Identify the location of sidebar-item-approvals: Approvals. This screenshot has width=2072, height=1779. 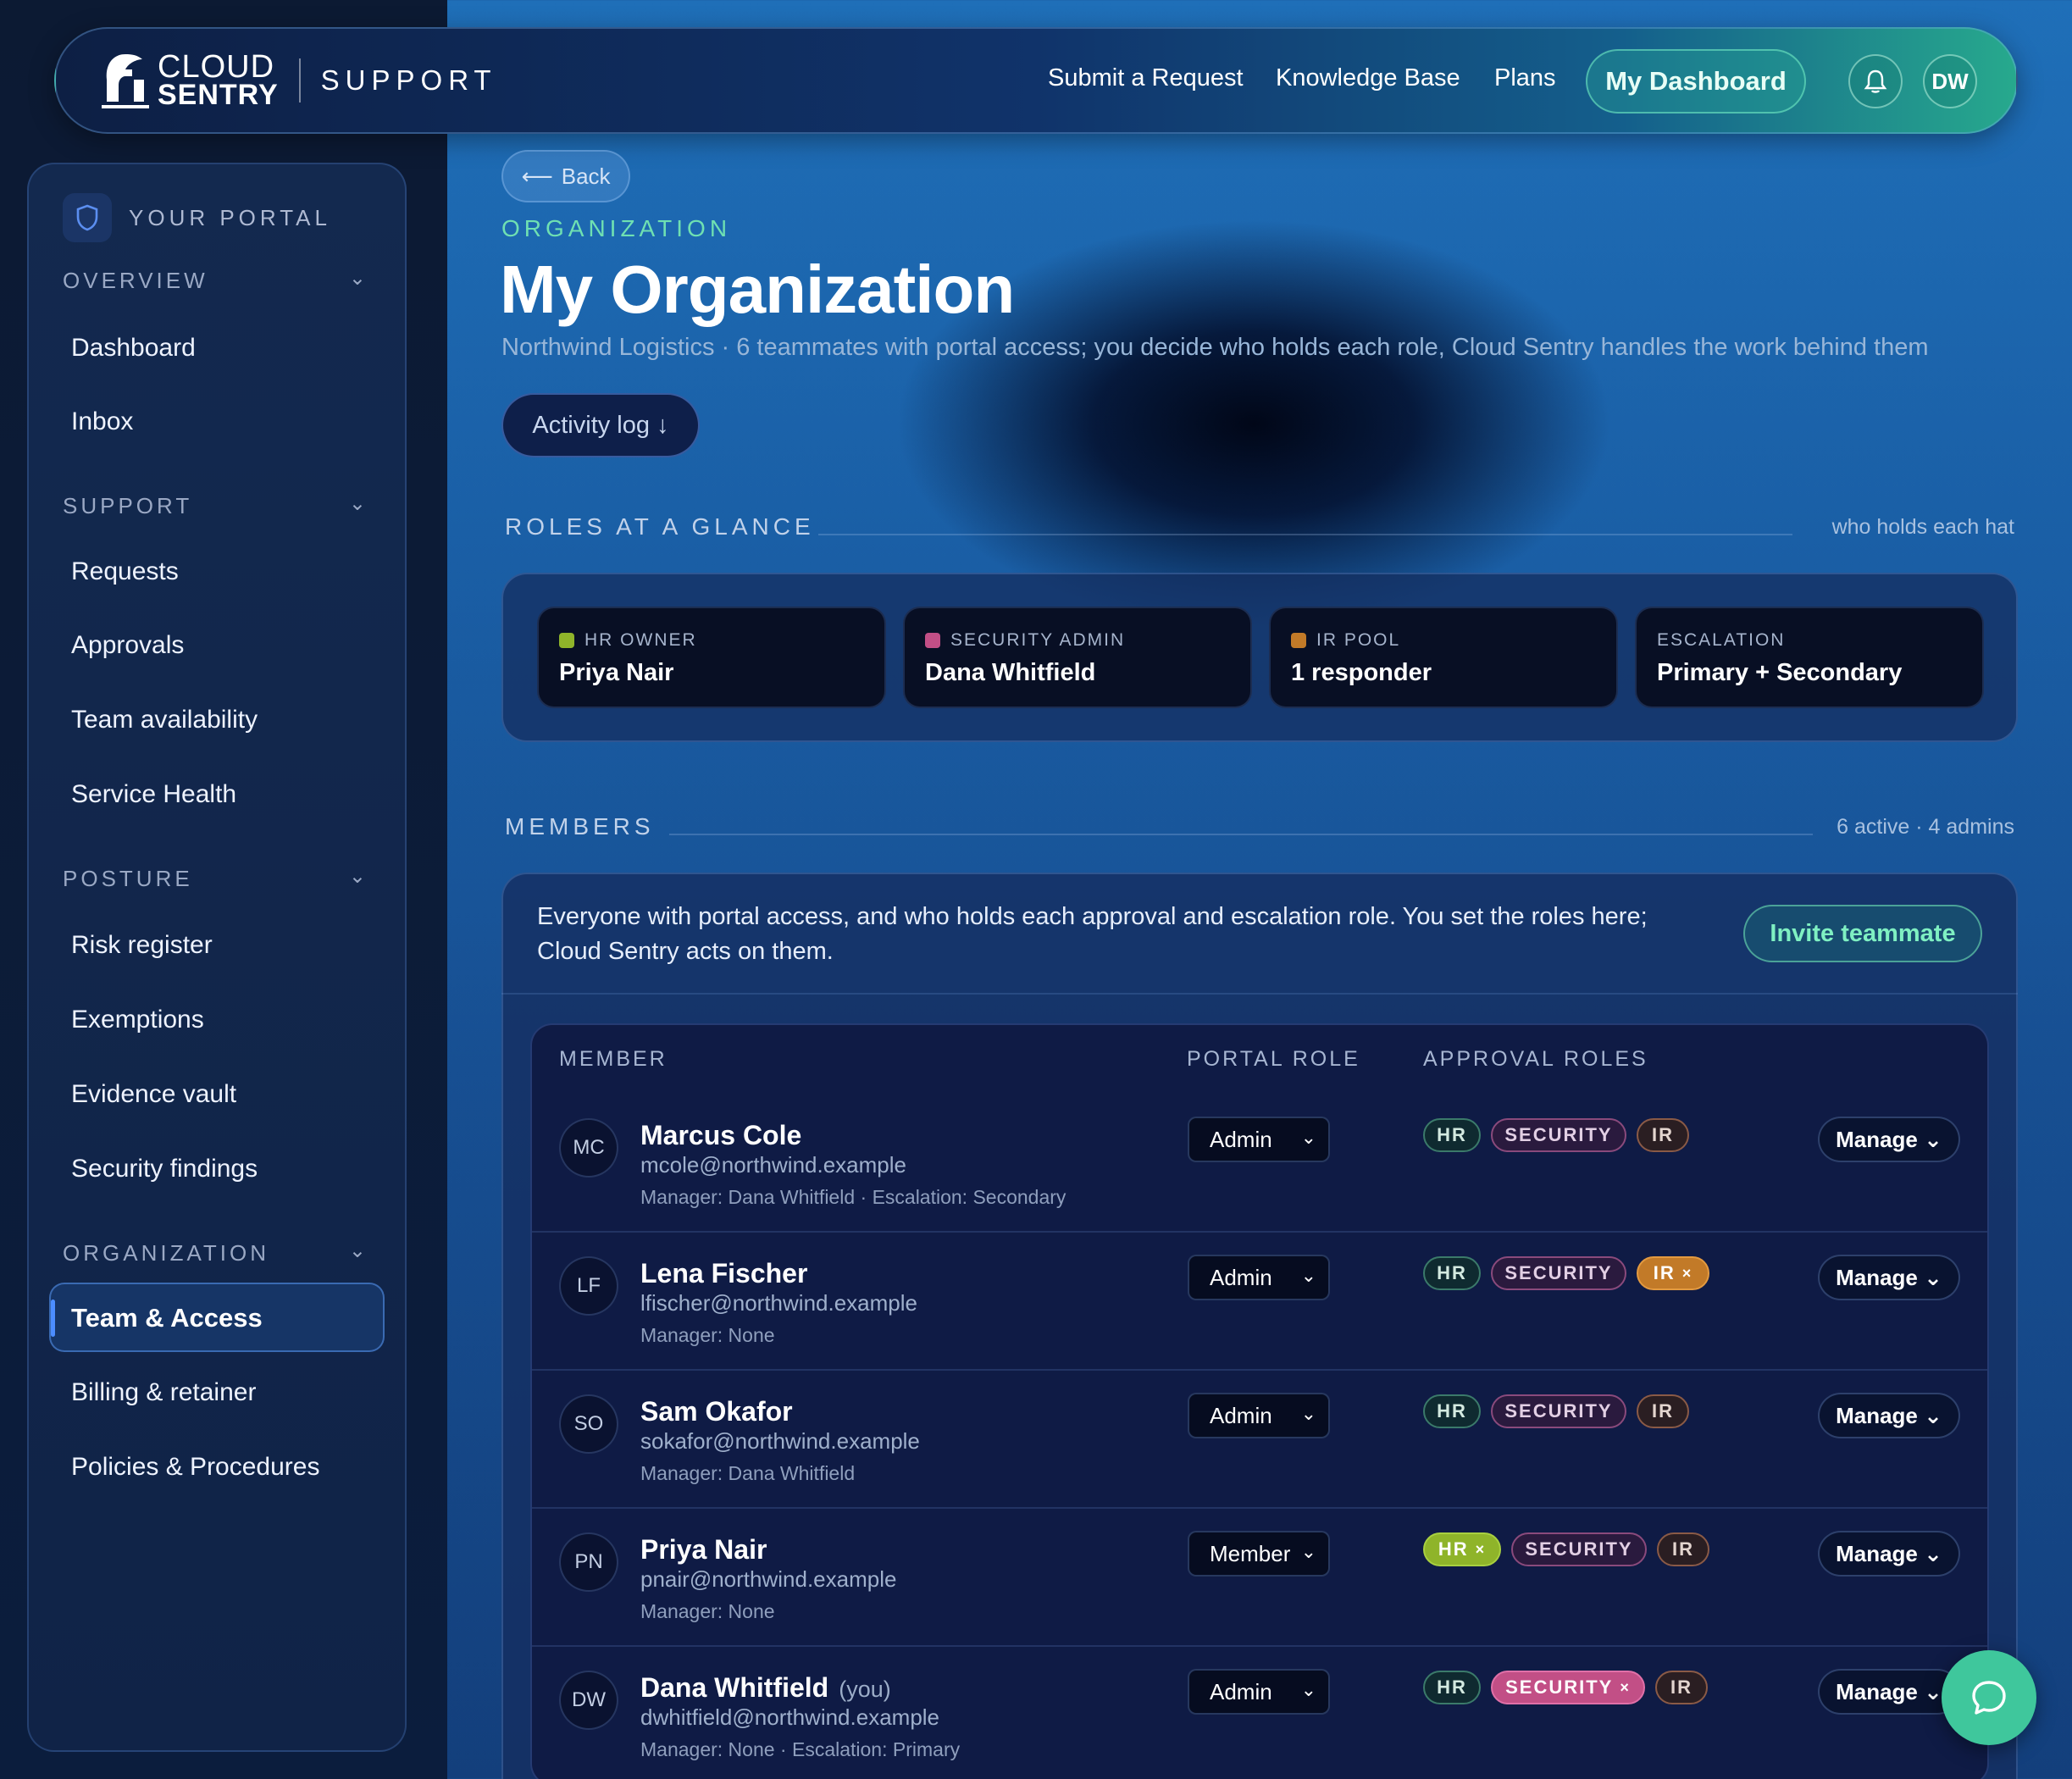
(127, 645).